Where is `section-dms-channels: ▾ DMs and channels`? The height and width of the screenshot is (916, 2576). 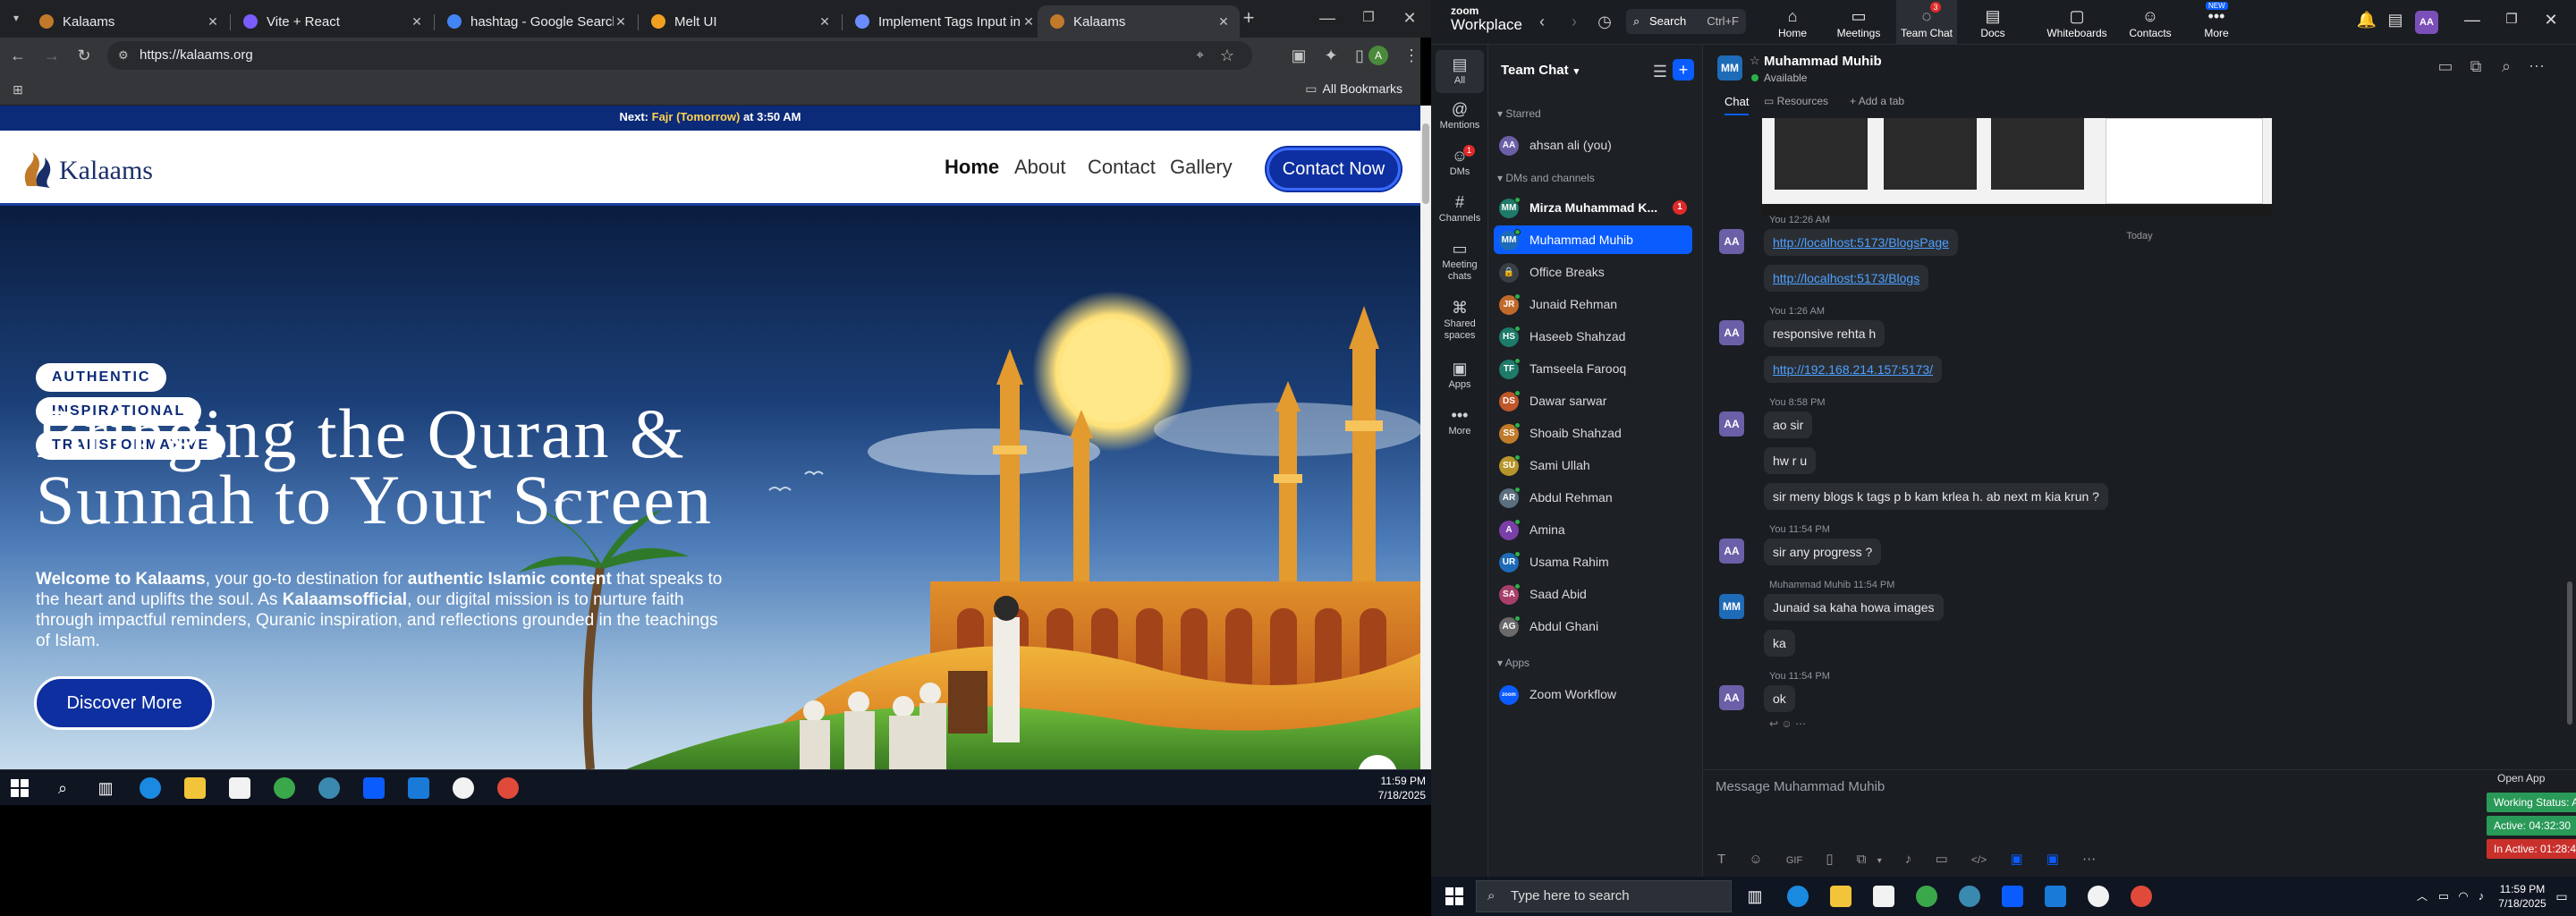
section-dms-channels: ▾ DMs and channels is located at coordinates (1546, 178).